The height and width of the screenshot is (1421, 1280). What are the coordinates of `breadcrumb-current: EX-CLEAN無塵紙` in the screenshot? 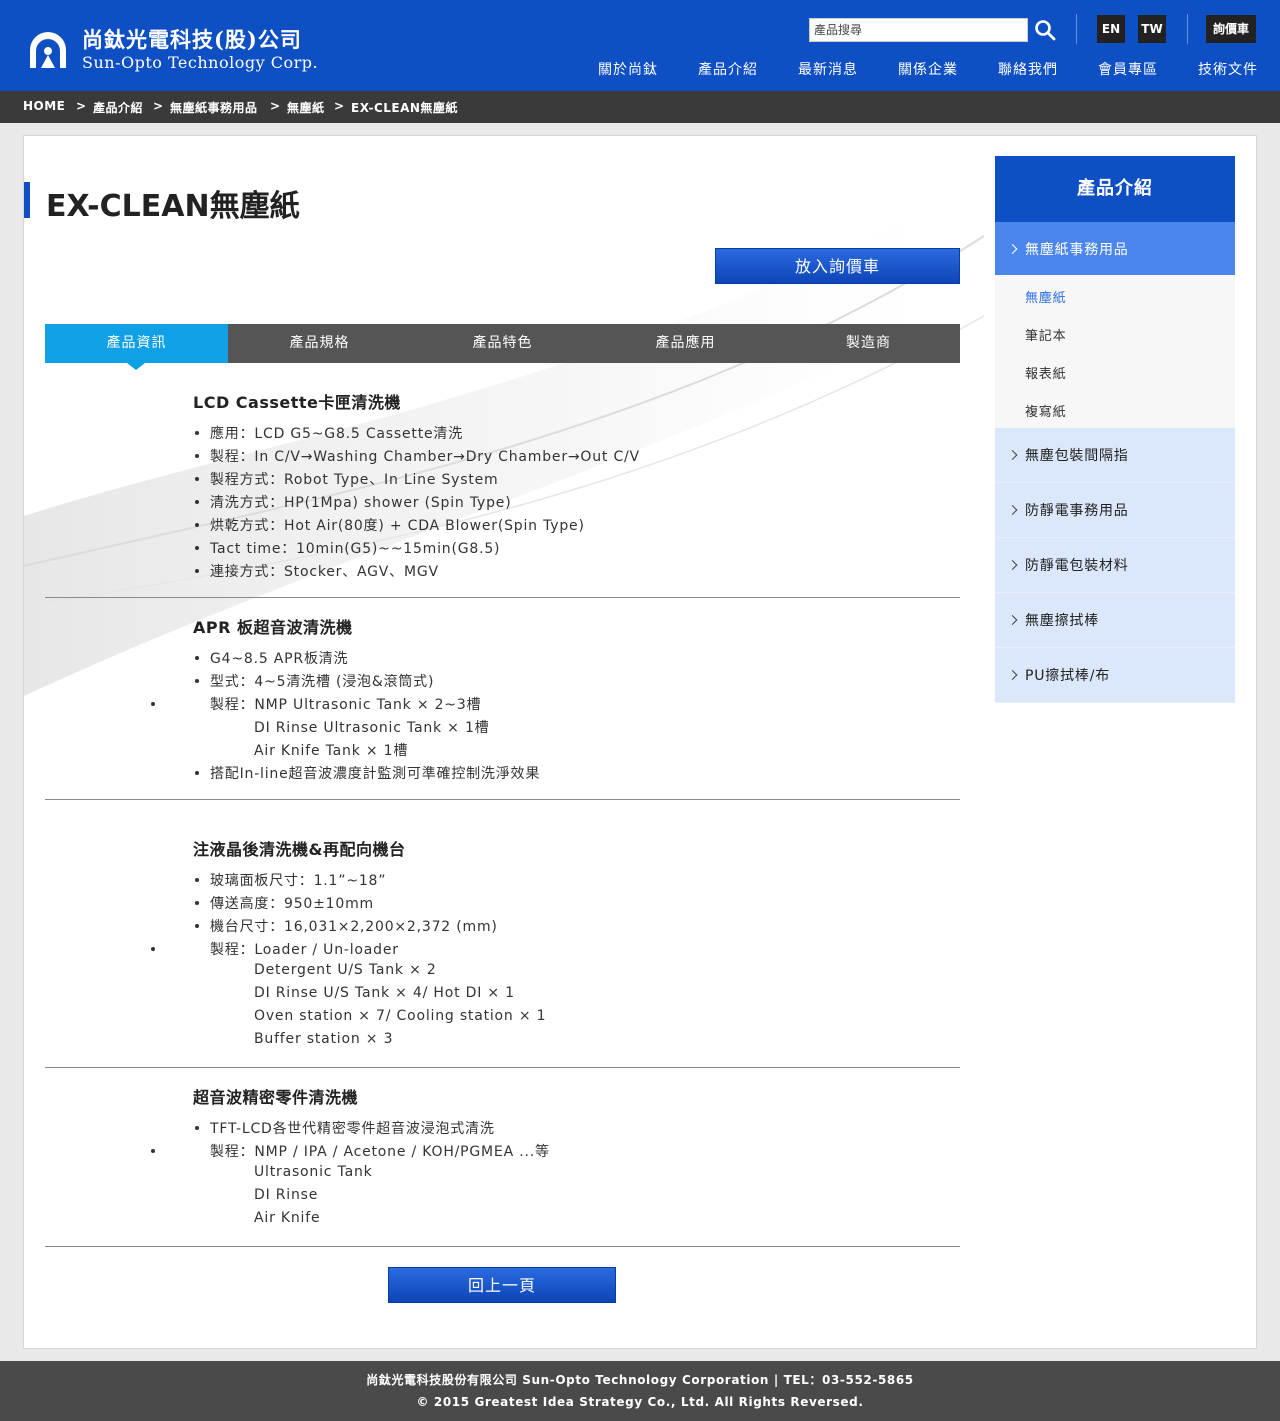 It's located at (404, 108).